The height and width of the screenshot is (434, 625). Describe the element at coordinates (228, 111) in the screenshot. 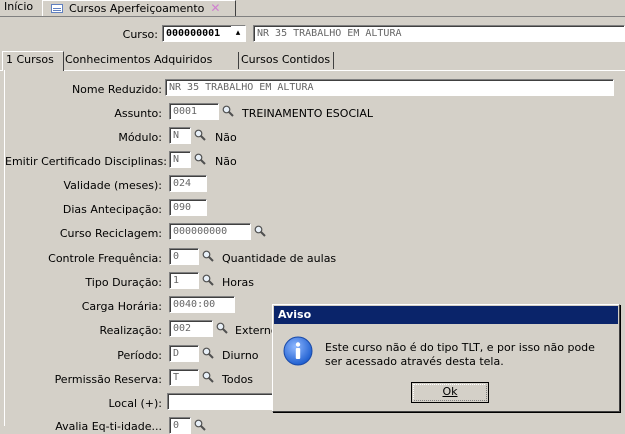

I see `assunto-search-icon` at that location.